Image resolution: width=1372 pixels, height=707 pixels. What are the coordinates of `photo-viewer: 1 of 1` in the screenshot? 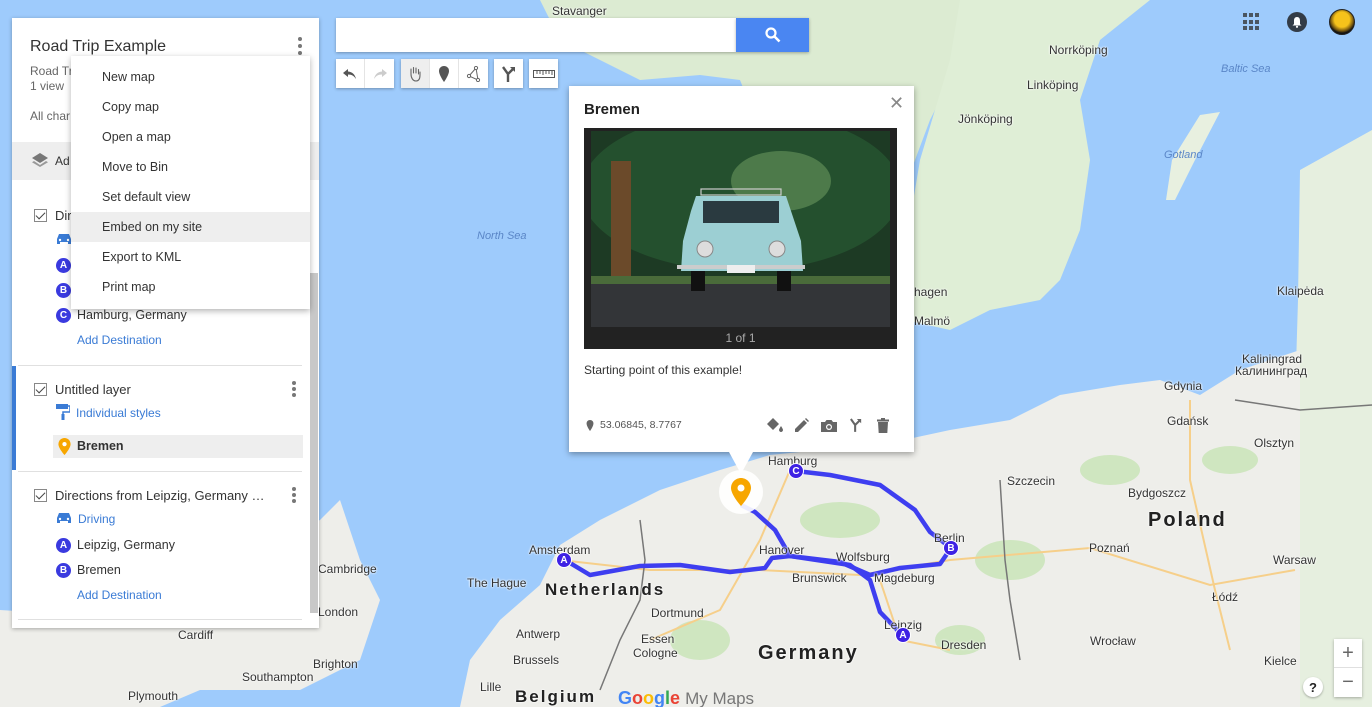 It's located at (740, 238).